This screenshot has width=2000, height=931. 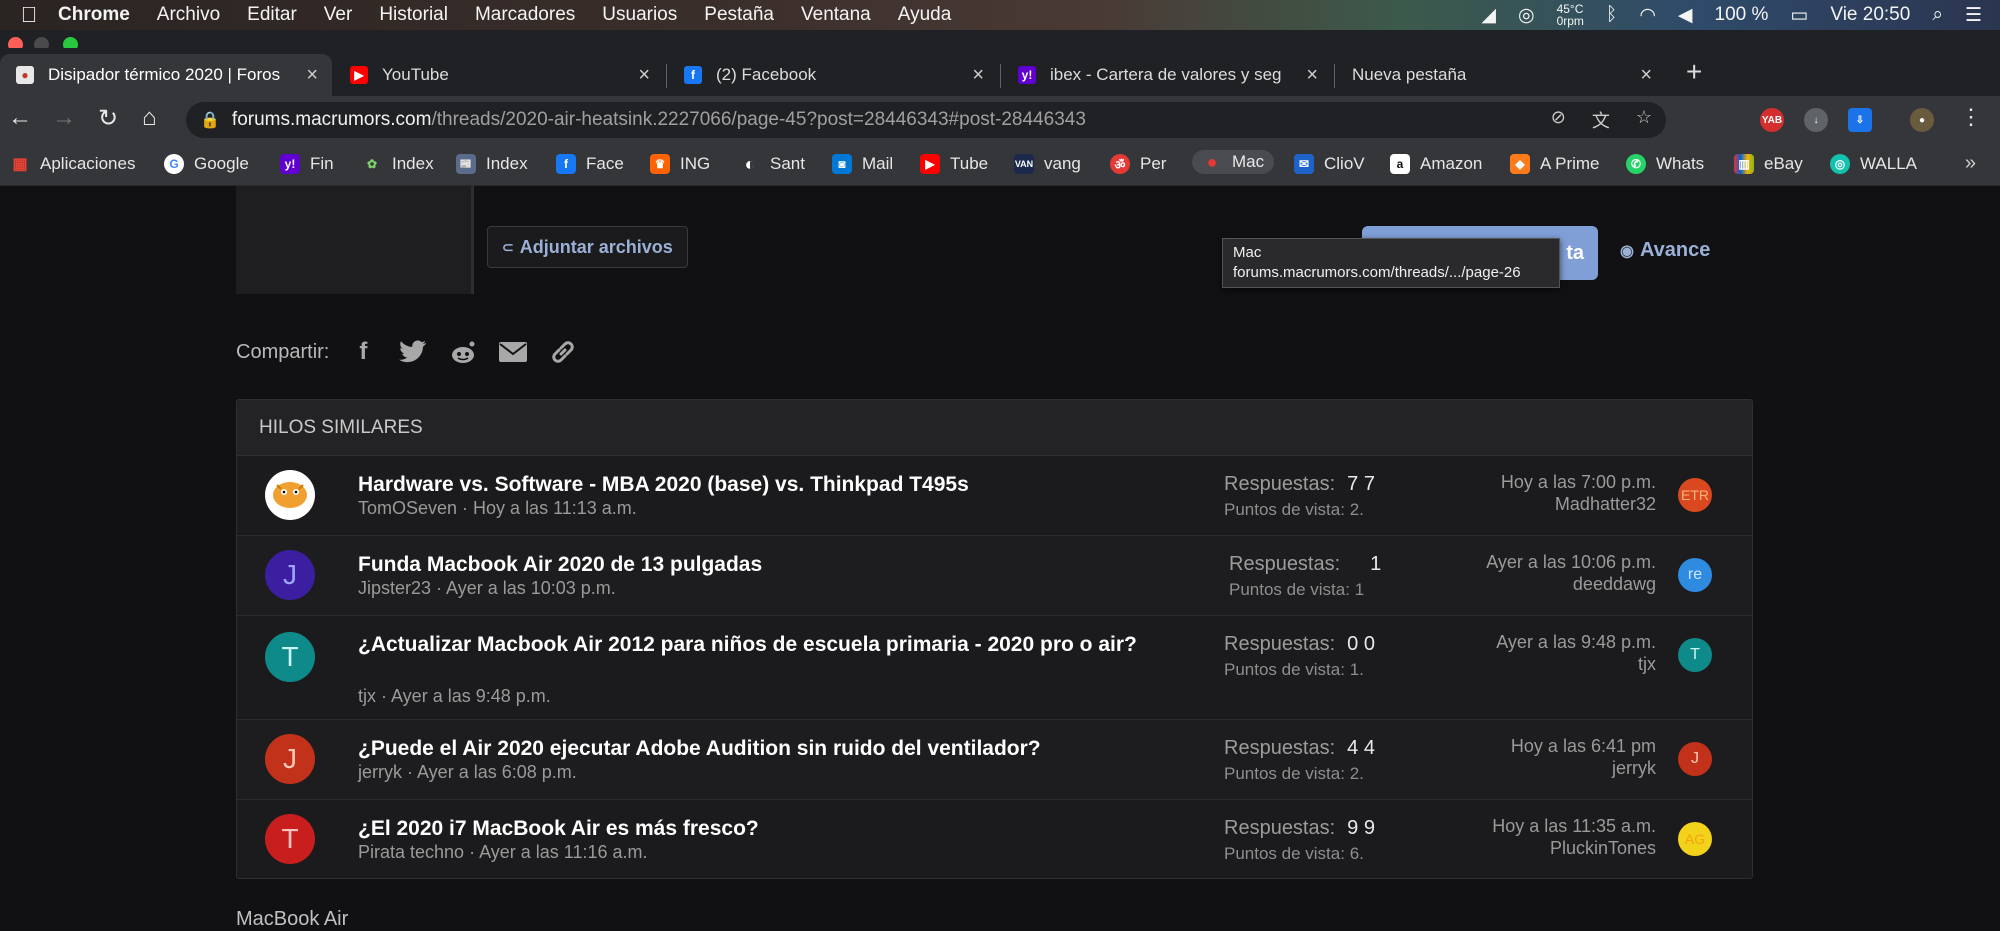 I want to click on reload-icon: ↻, so click(x=108, y=118).